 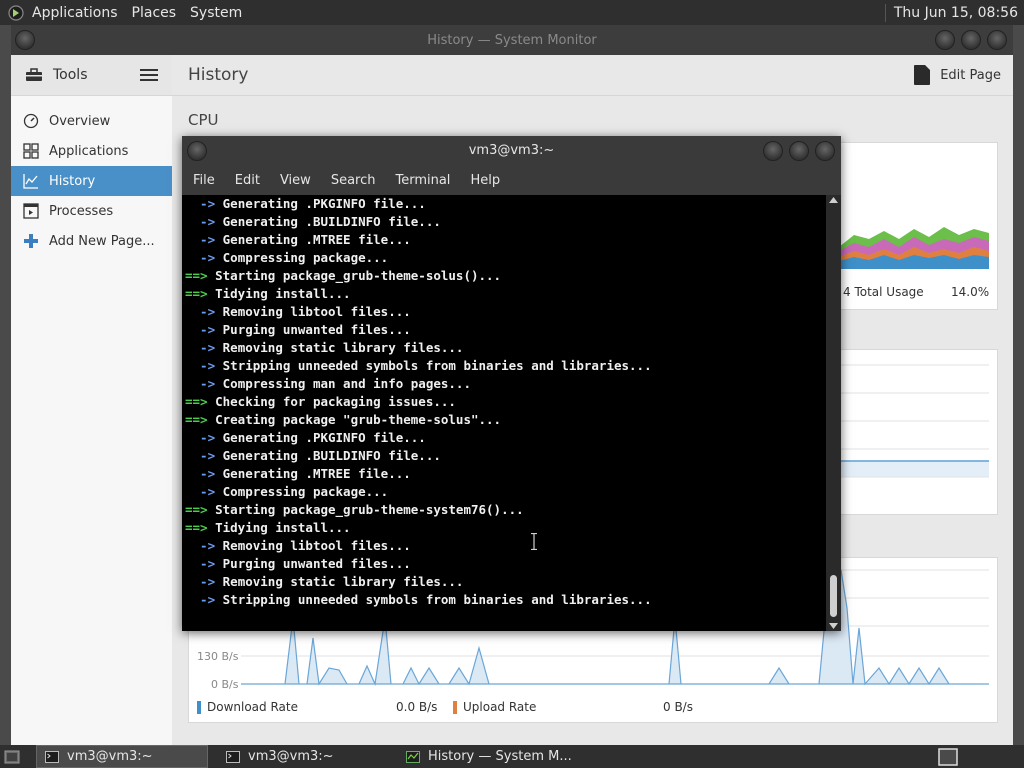 What do you see at coordinates (422, 180) in the screenshot?
I see `terminal-menu-terminal: Terminal` at bounding box center [422, 180].